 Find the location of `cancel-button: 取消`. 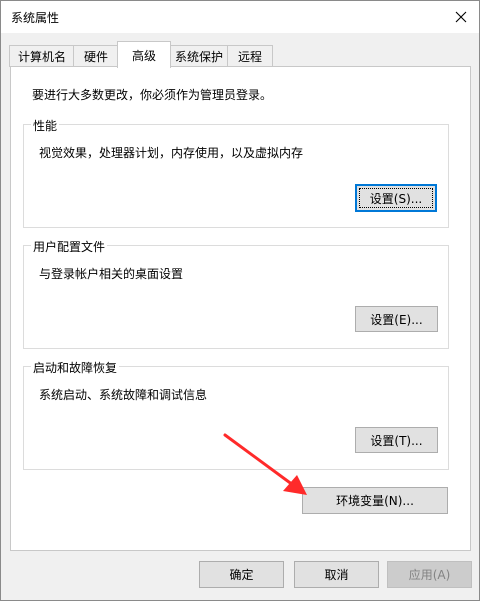

cancel-button: 取消 is located at coordinates (336, 574).